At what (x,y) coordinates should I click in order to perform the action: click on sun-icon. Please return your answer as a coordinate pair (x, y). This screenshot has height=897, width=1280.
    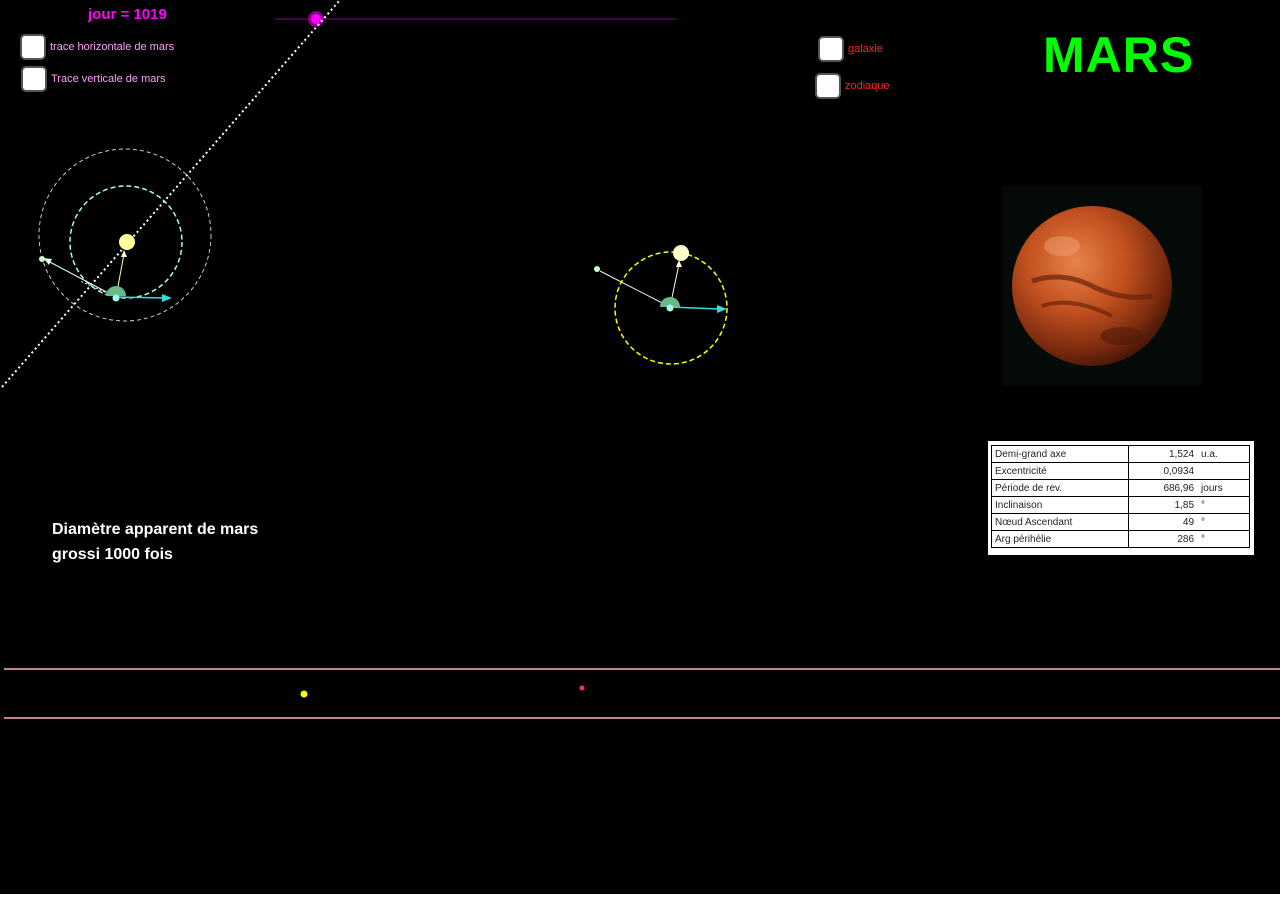
    Looking at the image, I should click on (127, 242).